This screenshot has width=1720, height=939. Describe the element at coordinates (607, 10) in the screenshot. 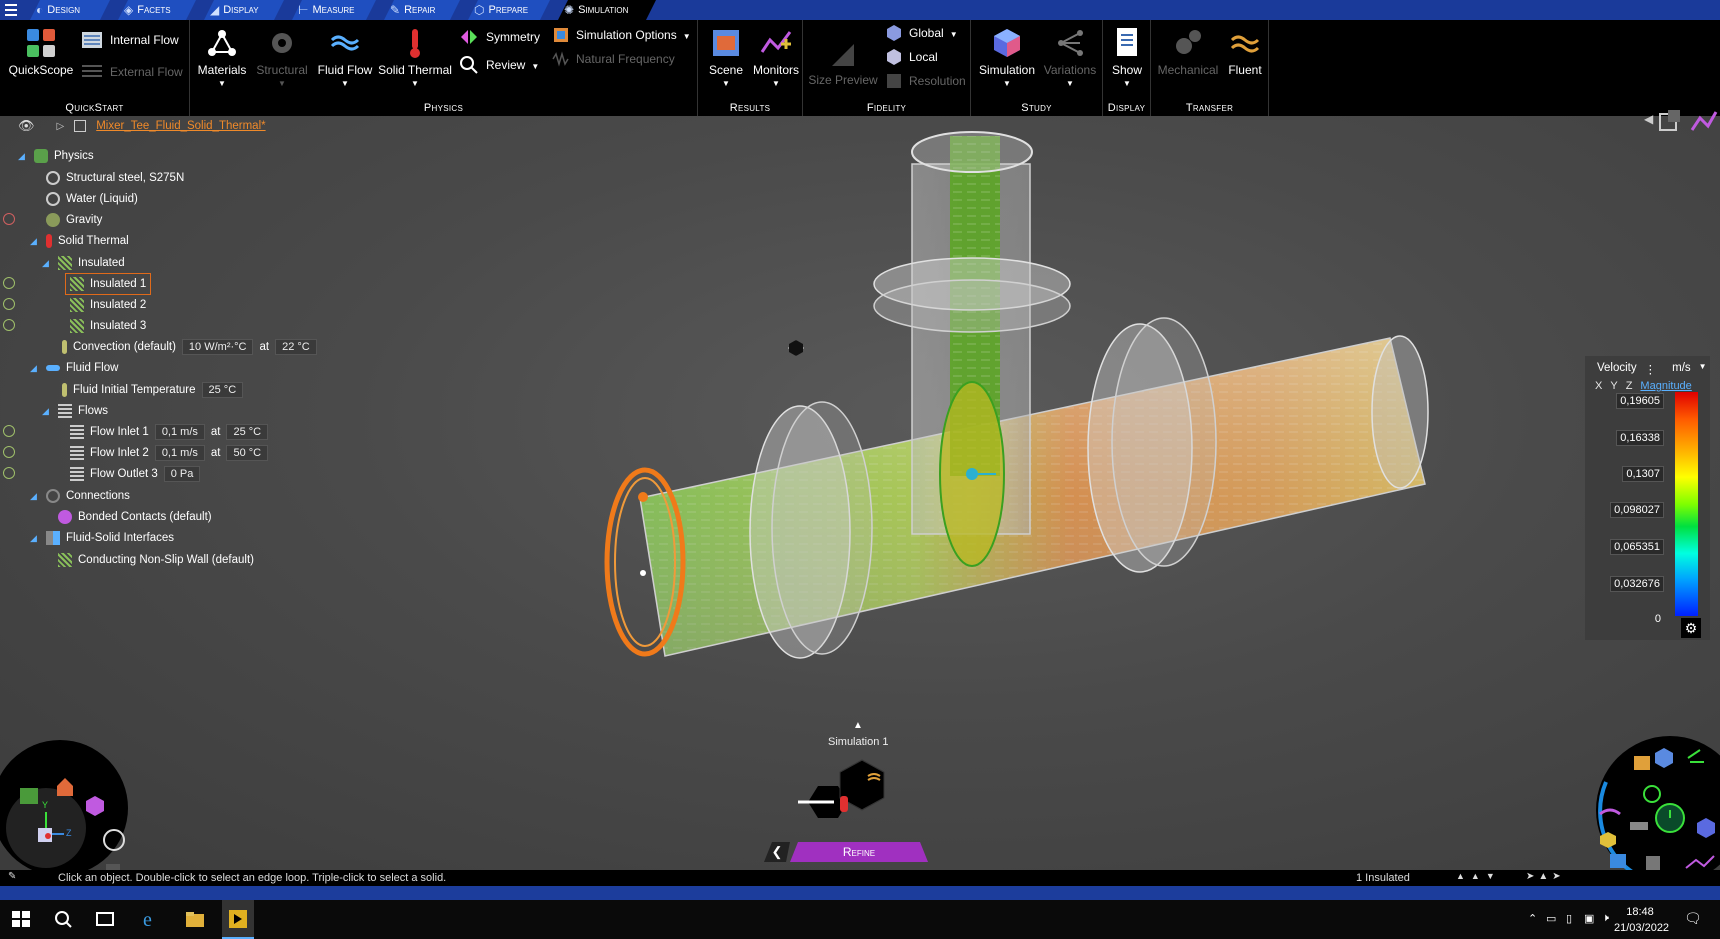

I see `tab-simulation: ✺ Simulation` at that location.